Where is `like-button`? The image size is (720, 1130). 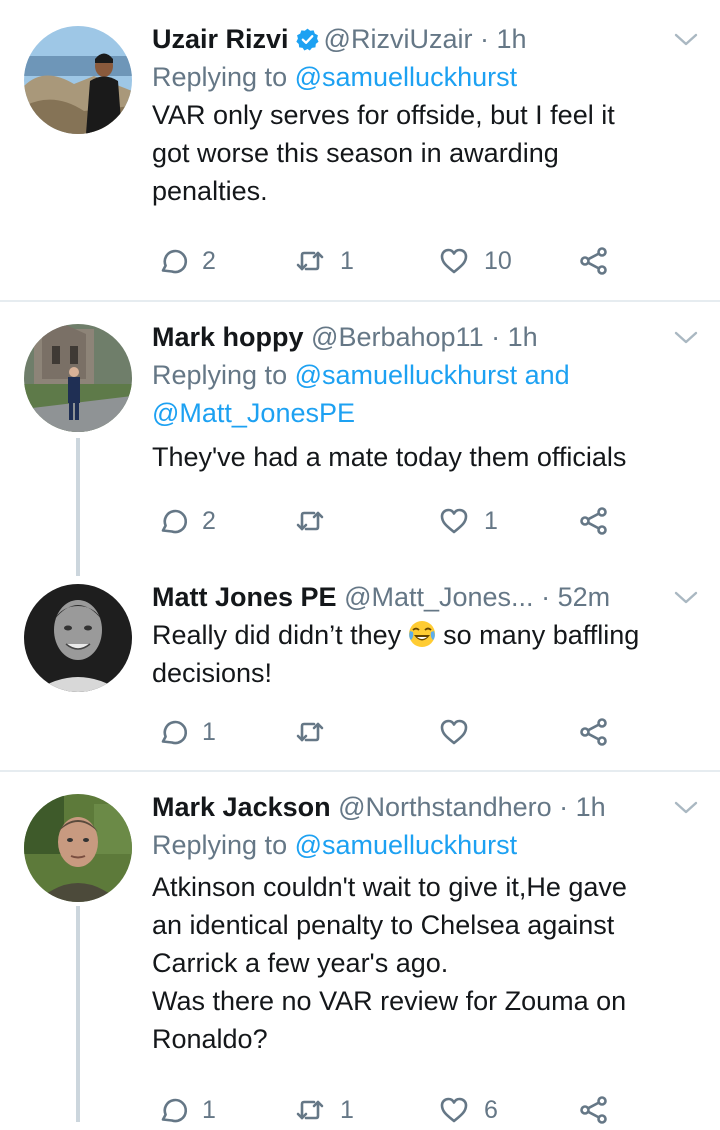
like-button is located at coordinates (461, 732).